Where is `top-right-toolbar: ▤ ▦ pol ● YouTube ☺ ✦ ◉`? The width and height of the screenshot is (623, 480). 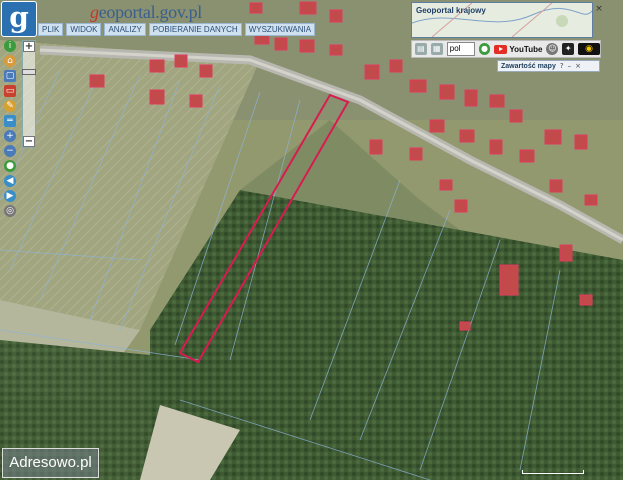
top-right-toolbar: ▤ ▦ pol ● YouTube ☺ ✦ ◉ is located at coordinates (506, 49).